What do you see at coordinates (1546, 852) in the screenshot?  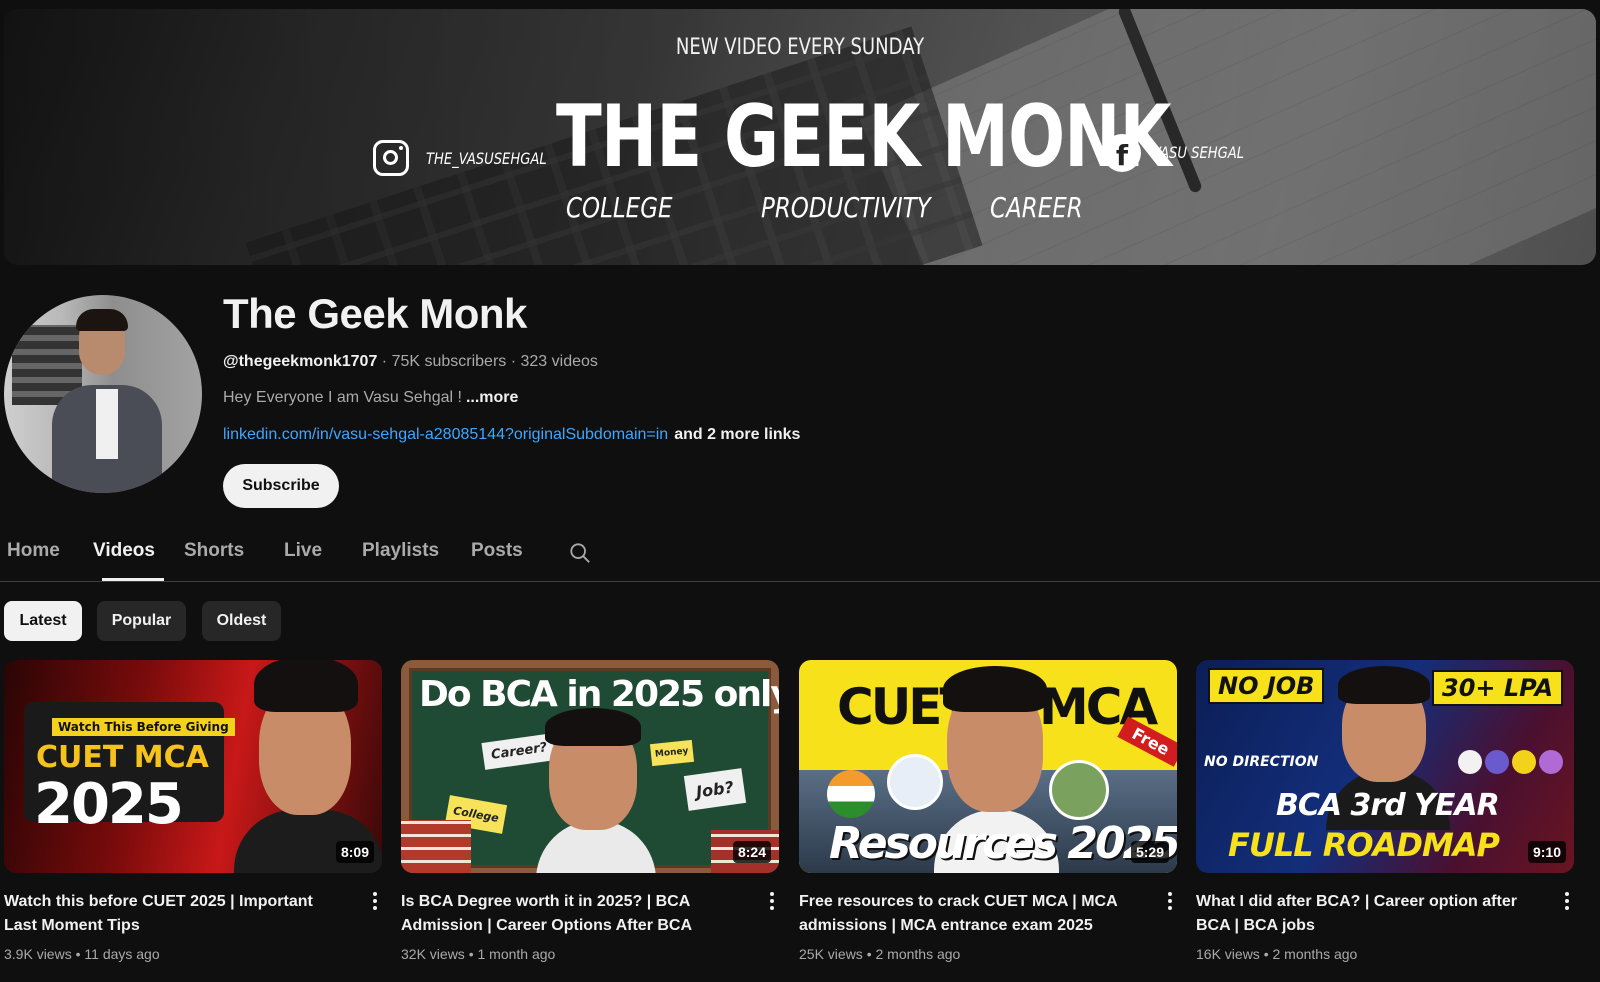 I see `video-duration: 9:10` at bounding box center [1546, 852].